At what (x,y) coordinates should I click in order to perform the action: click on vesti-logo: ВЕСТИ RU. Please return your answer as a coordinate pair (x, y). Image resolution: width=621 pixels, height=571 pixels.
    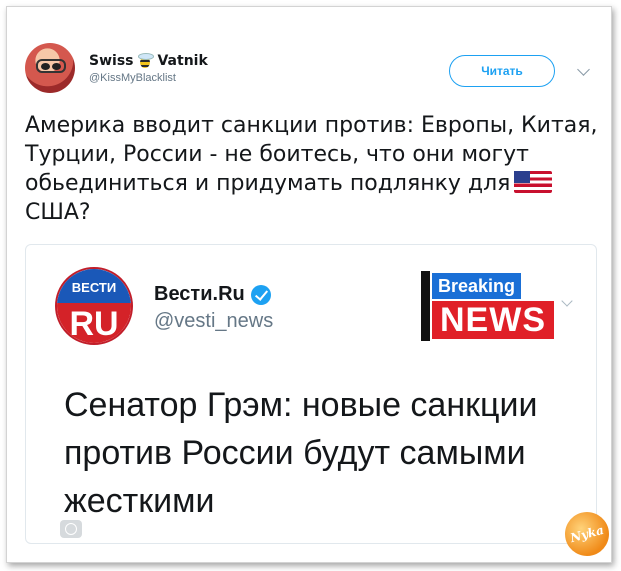
    Looking at the image, I should click on (94, 306).